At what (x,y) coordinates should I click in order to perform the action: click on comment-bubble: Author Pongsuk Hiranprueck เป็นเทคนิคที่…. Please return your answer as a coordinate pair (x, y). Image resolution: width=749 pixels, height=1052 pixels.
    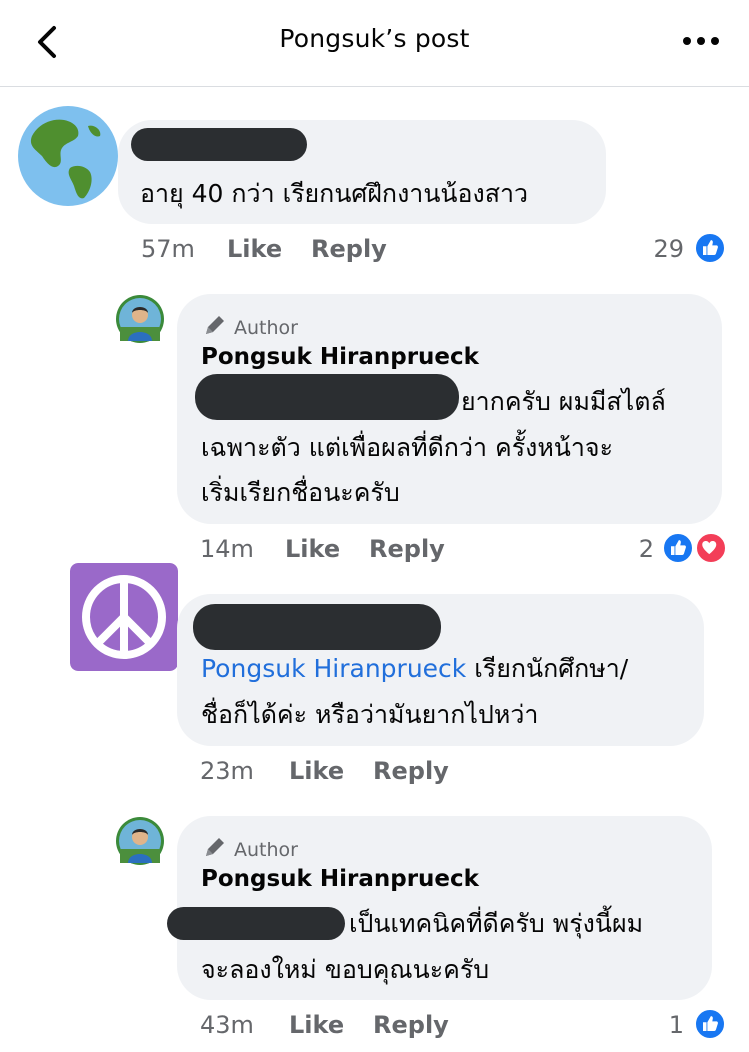
    Looking at the image, I should click on (439, 908).